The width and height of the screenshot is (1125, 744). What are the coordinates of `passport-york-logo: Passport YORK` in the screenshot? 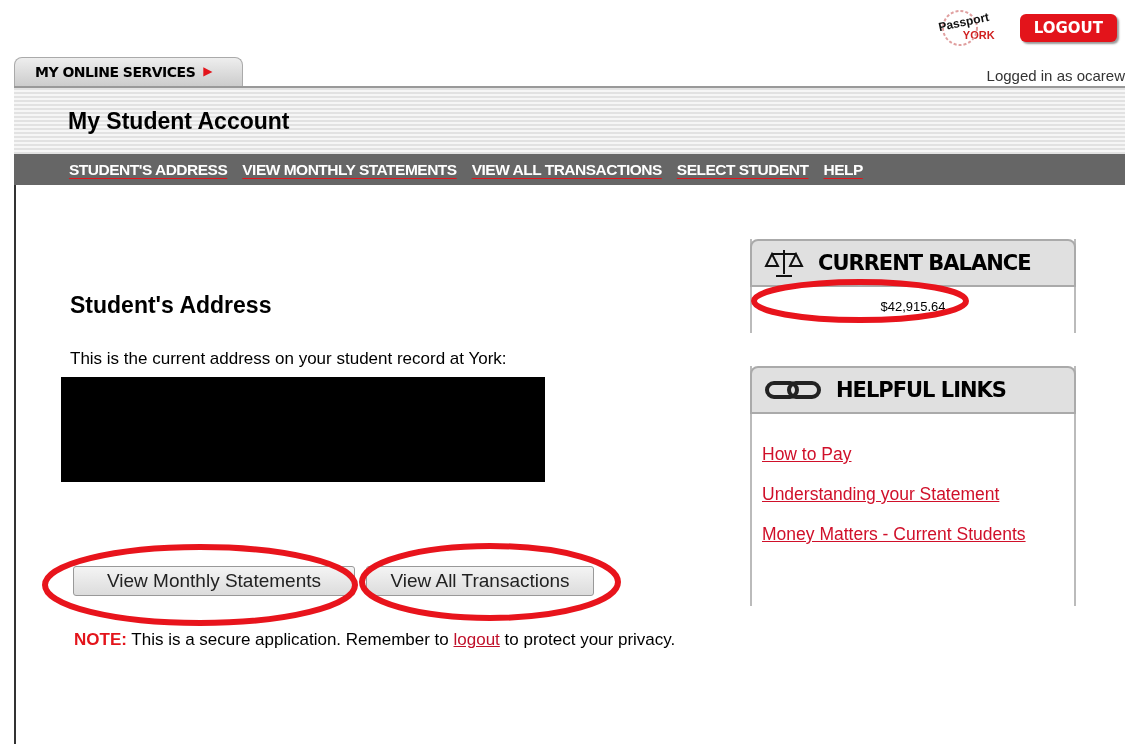 It's located at (963, 28).